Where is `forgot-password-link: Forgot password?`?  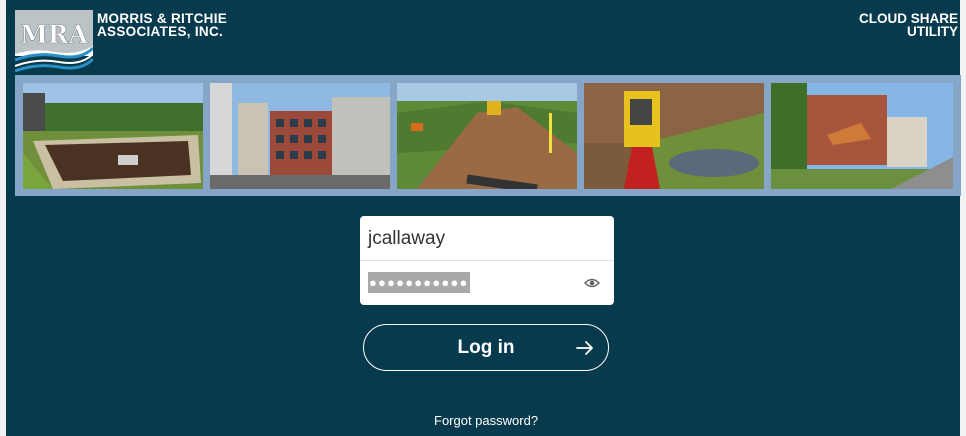
forgot-password-link: Forgot password? is located at coordinates (486, 420).